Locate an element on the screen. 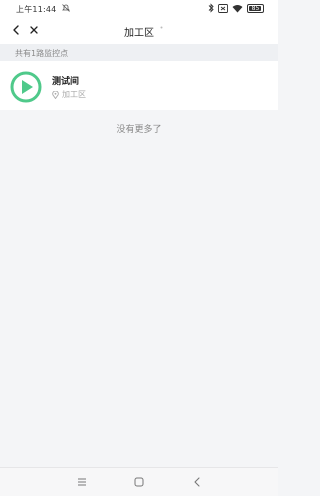 This screenshot has width=320, height=496. notifications-muted-icon is located at coordinates (66, 8).